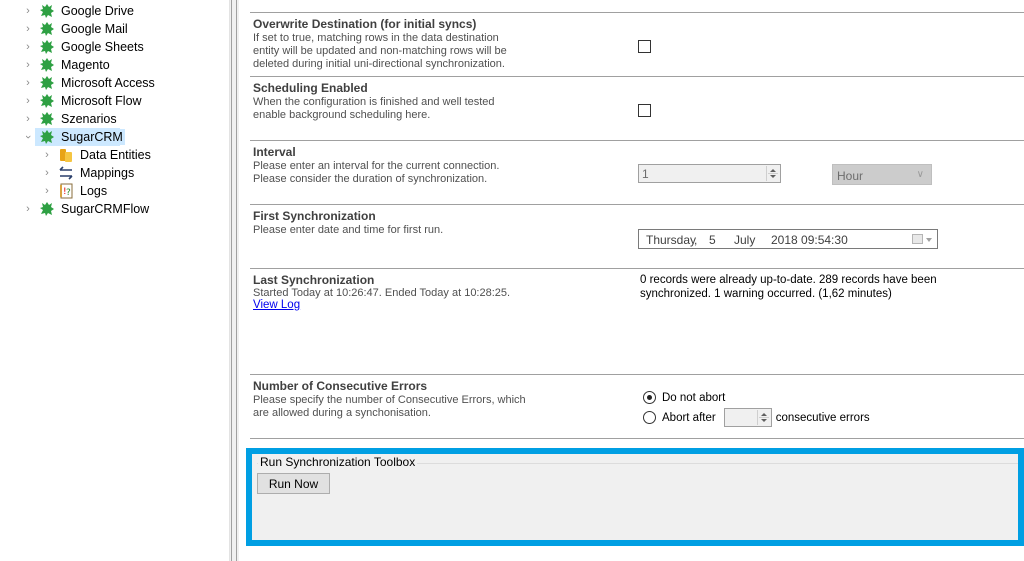 This screenshot has width=1024, height=561. I want to click on do-not-abort-option: Do not abort, so click(684, 397).